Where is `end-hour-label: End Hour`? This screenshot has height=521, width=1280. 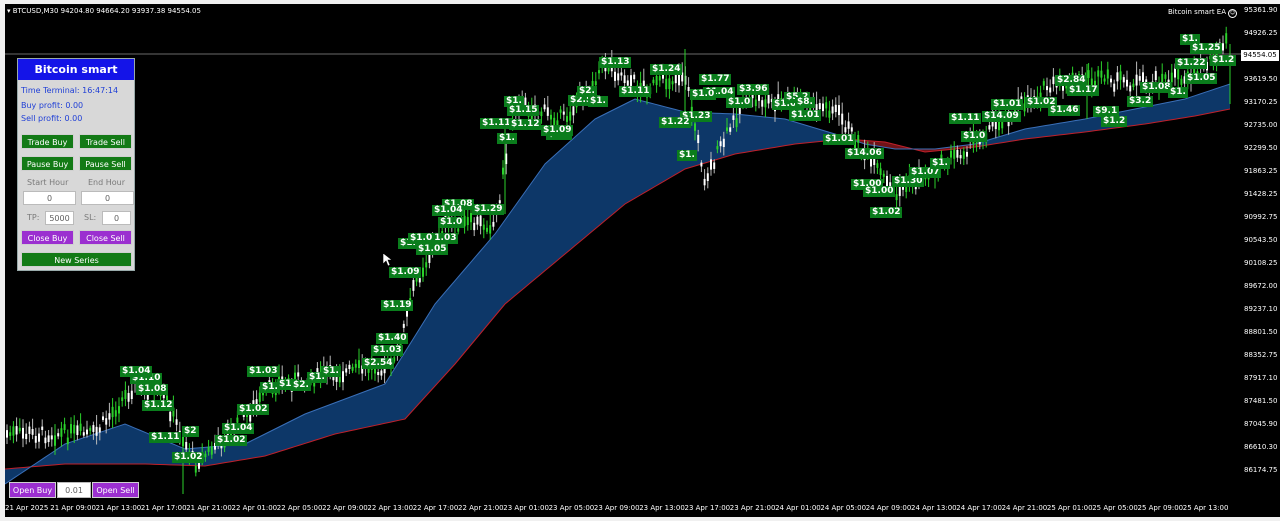
end-hour-label: End Hour is located at coordinates (107, 182).